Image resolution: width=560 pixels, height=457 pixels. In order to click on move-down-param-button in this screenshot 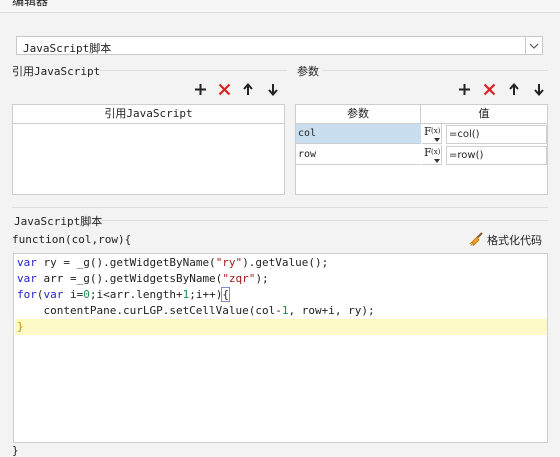, I will do `click(539, 89)`.